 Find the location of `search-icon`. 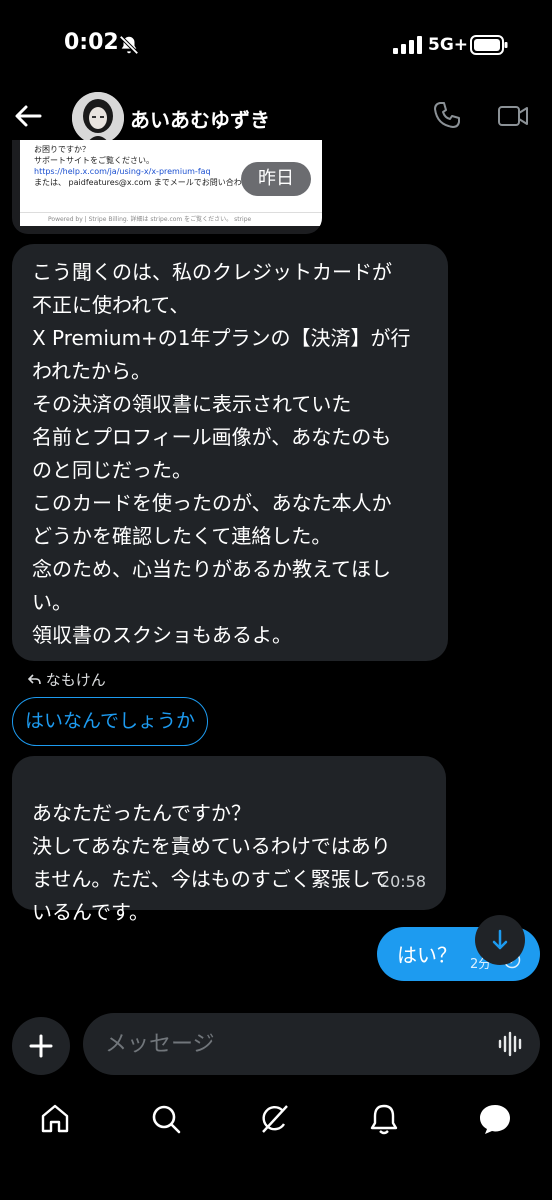

search-icon is located at coordinates (166, 1119).